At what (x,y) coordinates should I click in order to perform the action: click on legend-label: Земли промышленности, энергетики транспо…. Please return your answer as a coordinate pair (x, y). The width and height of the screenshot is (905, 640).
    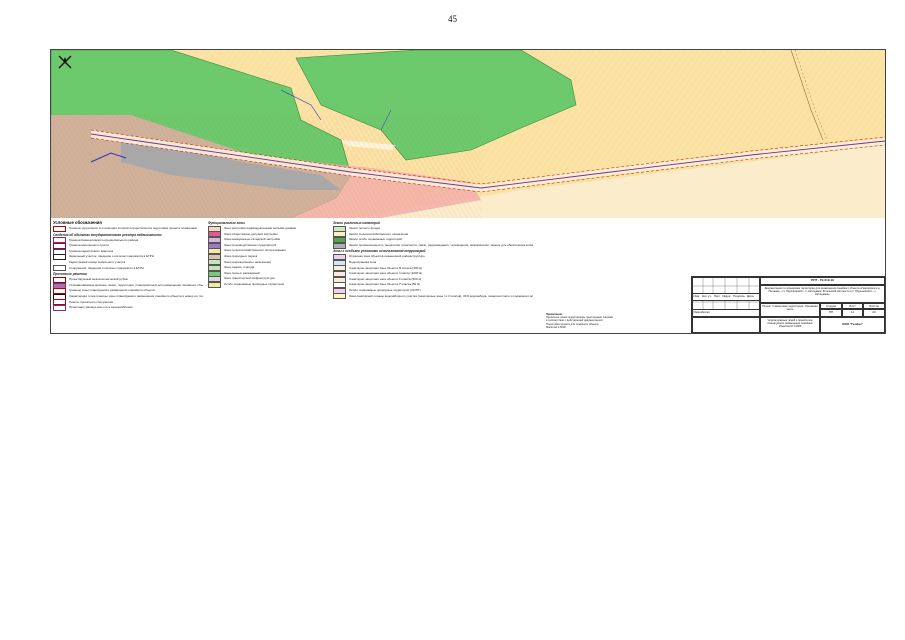
    Looking at the image, I should click on (441, 245).